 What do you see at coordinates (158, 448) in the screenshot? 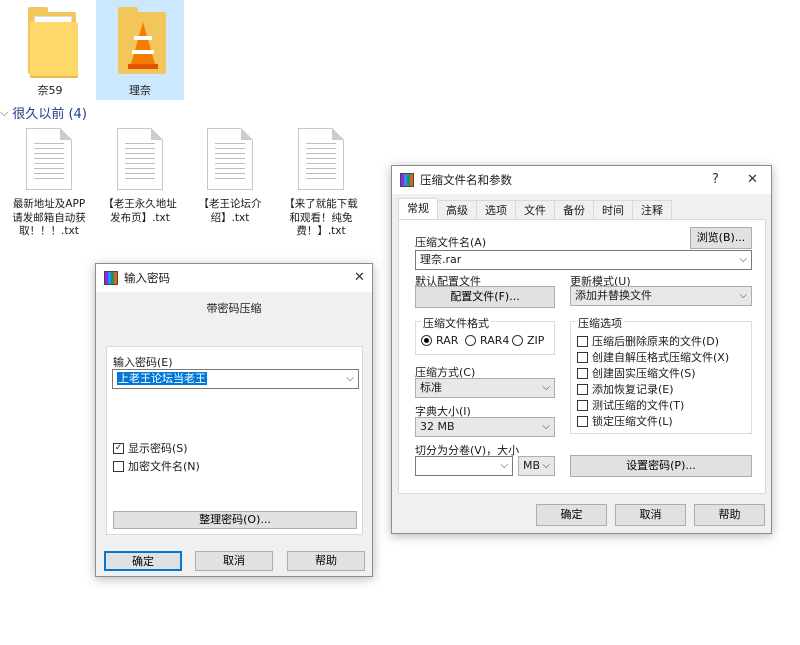
I see `show-password-label: 显示密码(S)` at bounding box center [158, 448].